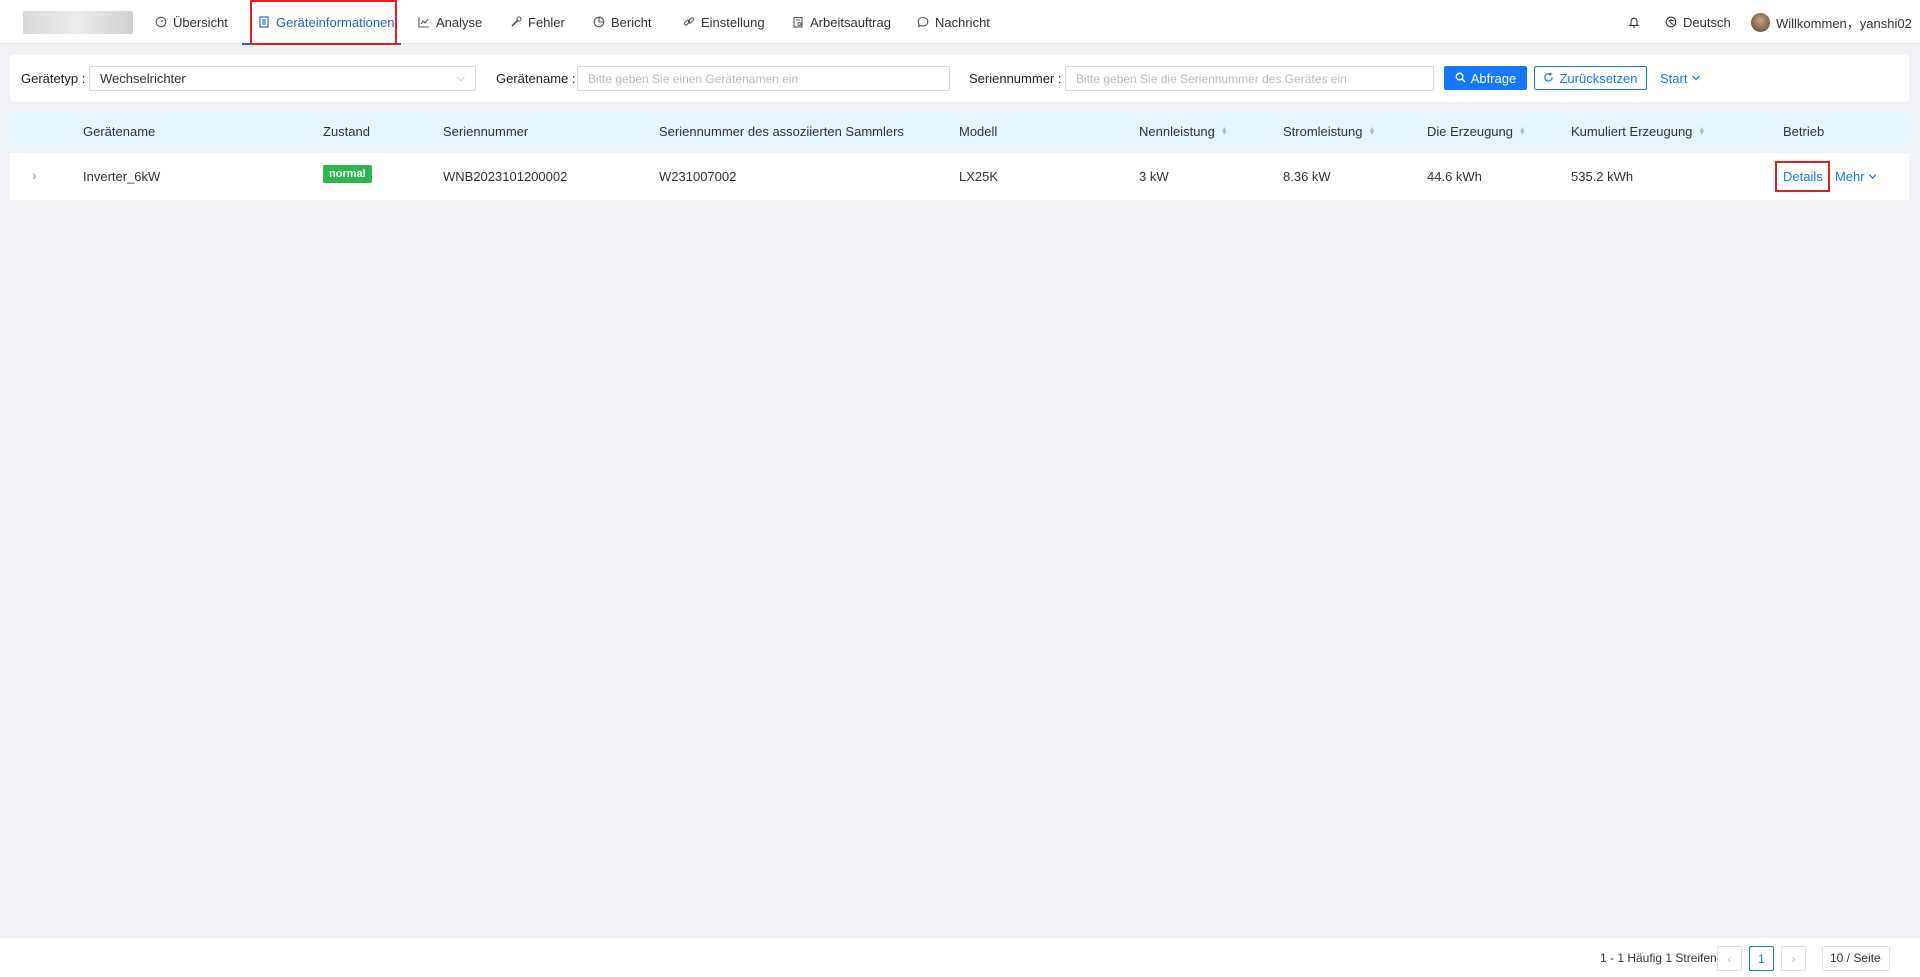 This screenshot has width=1920, height=977. I want to click on nav-item-label: Arbeitsauftrag, so click(850, 22).